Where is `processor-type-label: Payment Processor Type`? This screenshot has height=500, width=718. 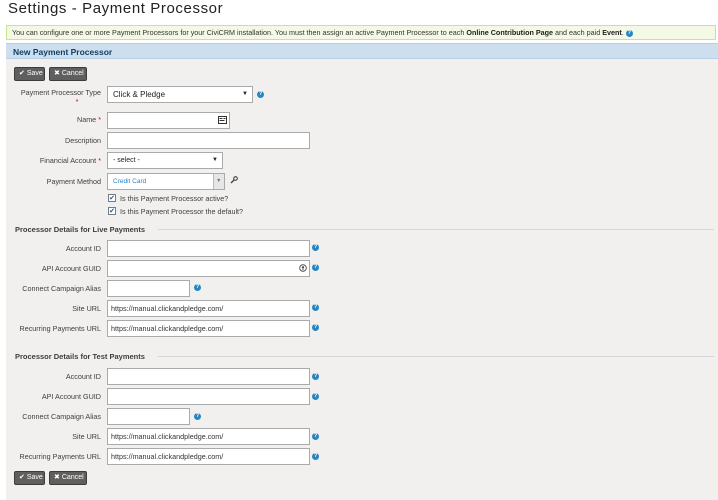 processor-type-label: Payment Processor Type is located at coordinates (60, 92).